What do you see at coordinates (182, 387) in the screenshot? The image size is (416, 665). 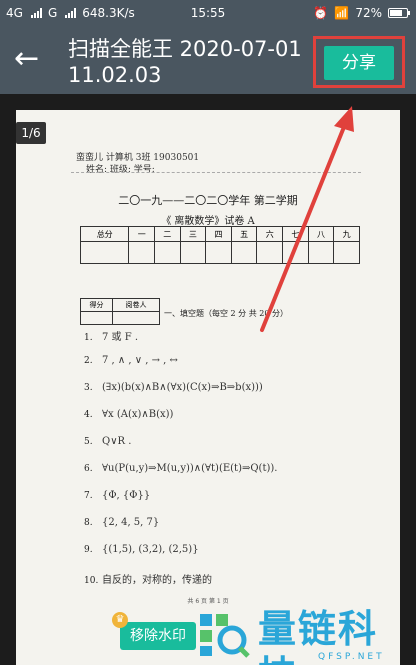 I see `answer-text: (∃x)(b(x)∧B∧(∀x)(C(x)⇒B⇒b(x)))` at bounding box center [182, 387].